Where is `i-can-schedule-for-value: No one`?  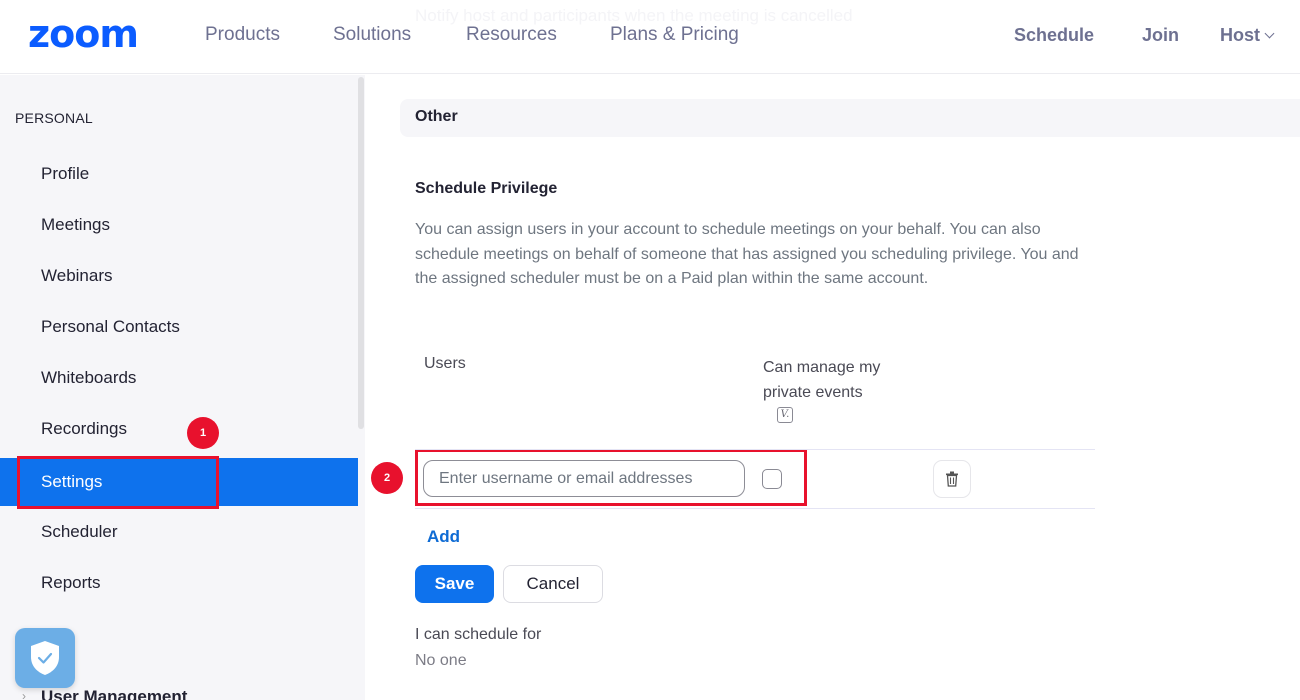 i-can-schedule-for-value: No one is located at coordinates (441, 660).